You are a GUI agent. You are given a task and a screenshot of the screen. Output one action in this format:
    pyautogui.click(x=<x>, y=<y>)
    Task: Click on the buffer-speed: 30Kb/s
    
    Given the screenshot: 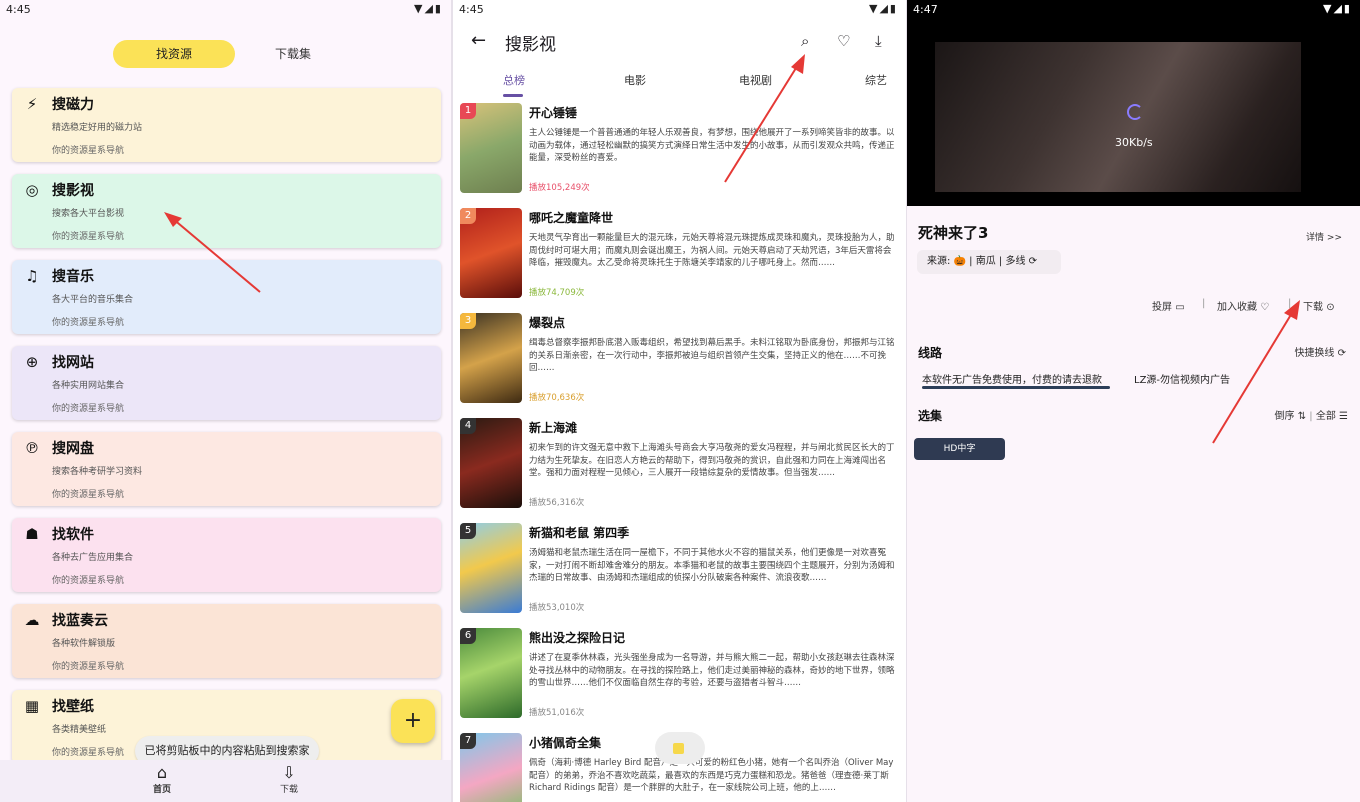 What is the action you would take?
    pyautogui.click(x=1134, y=142)
    